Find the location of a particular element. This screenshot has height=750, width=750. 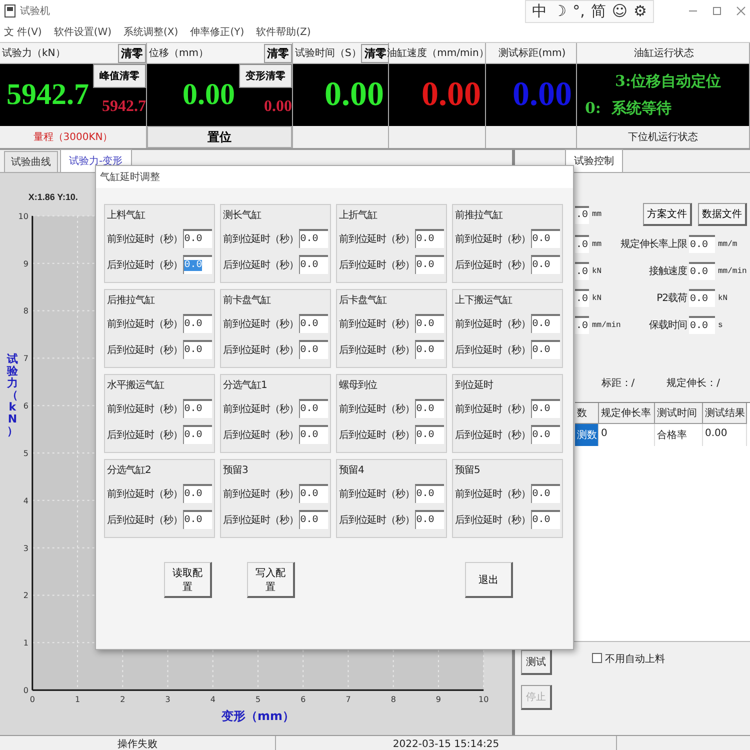

ime-button: ⚙ is located at coordinates (640, 11).